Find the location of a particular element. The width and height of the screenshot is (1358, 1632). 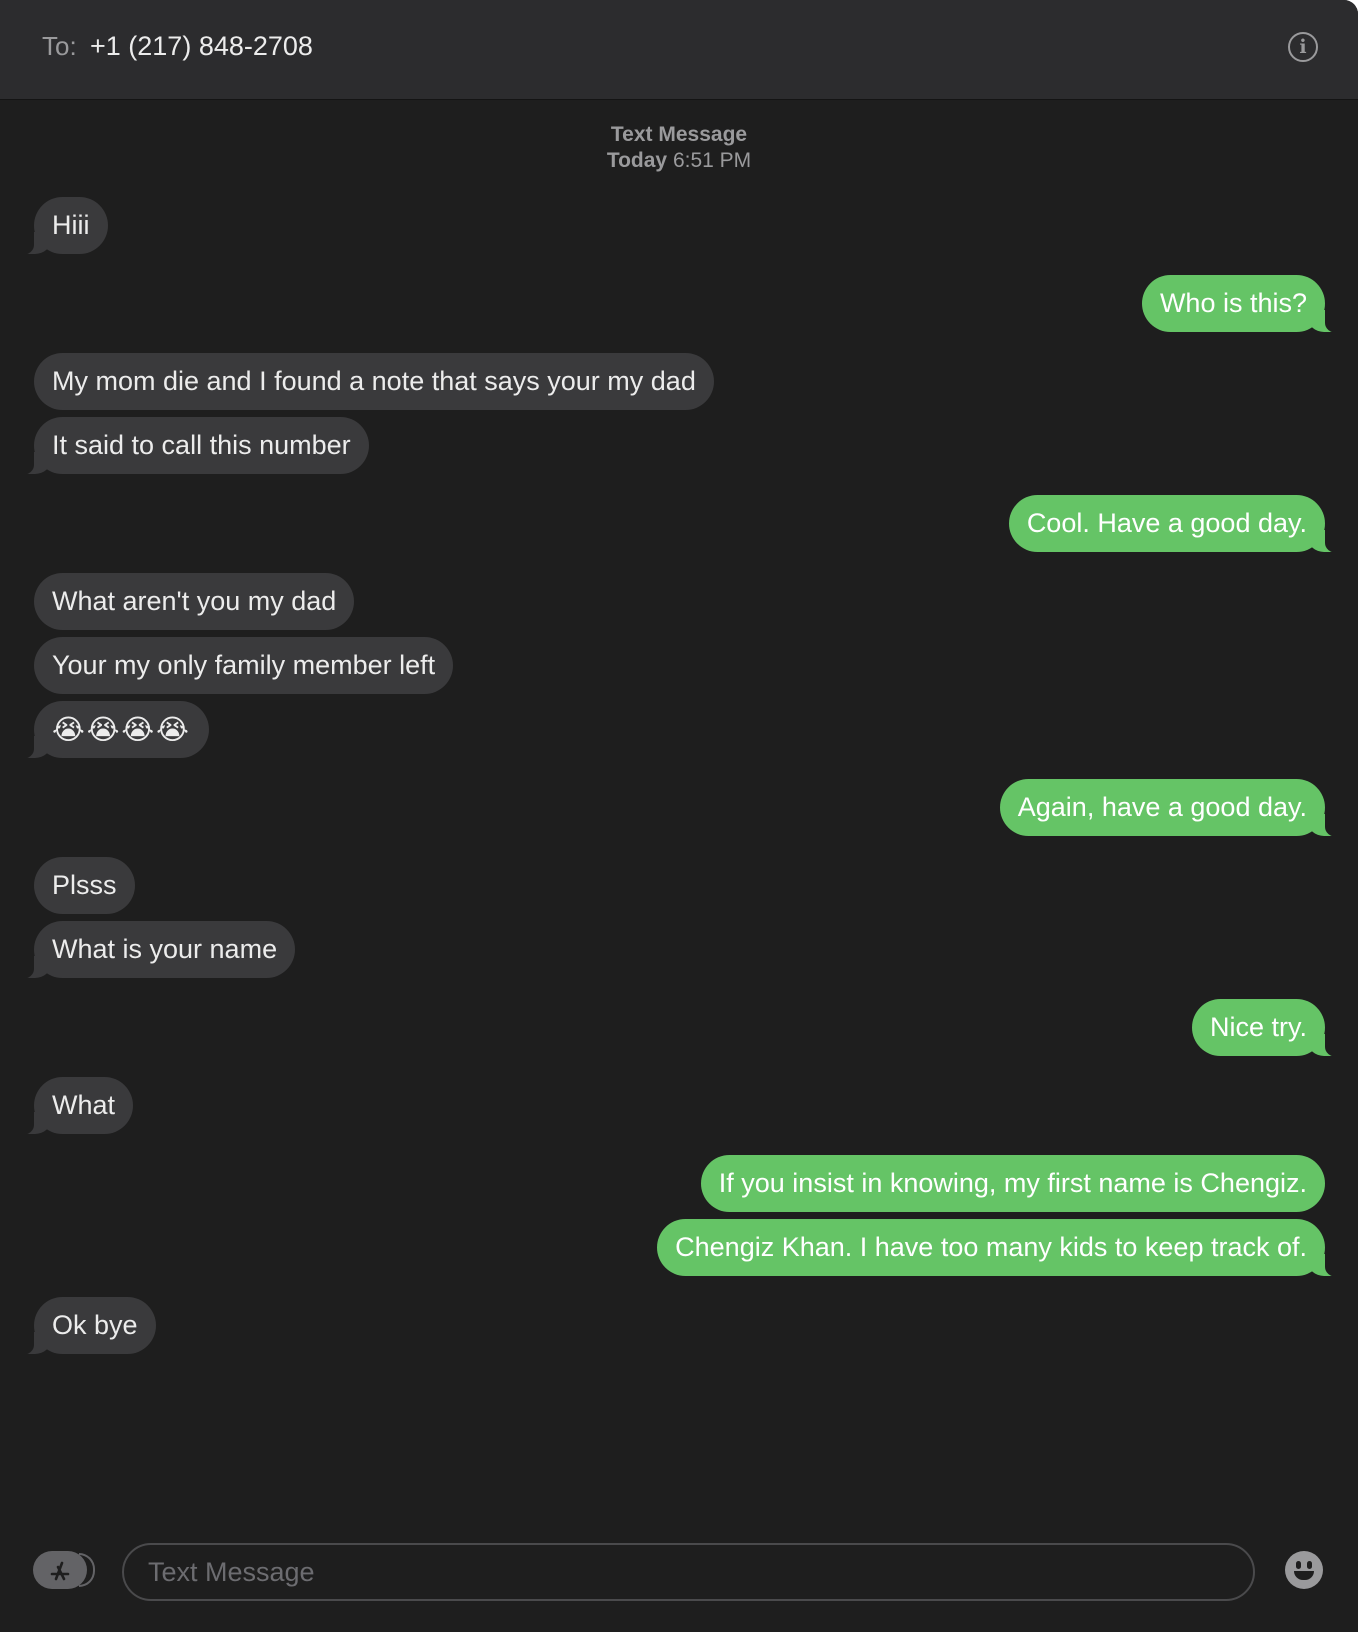

message-text: Ok bye is located at coordinates (95, 1325).